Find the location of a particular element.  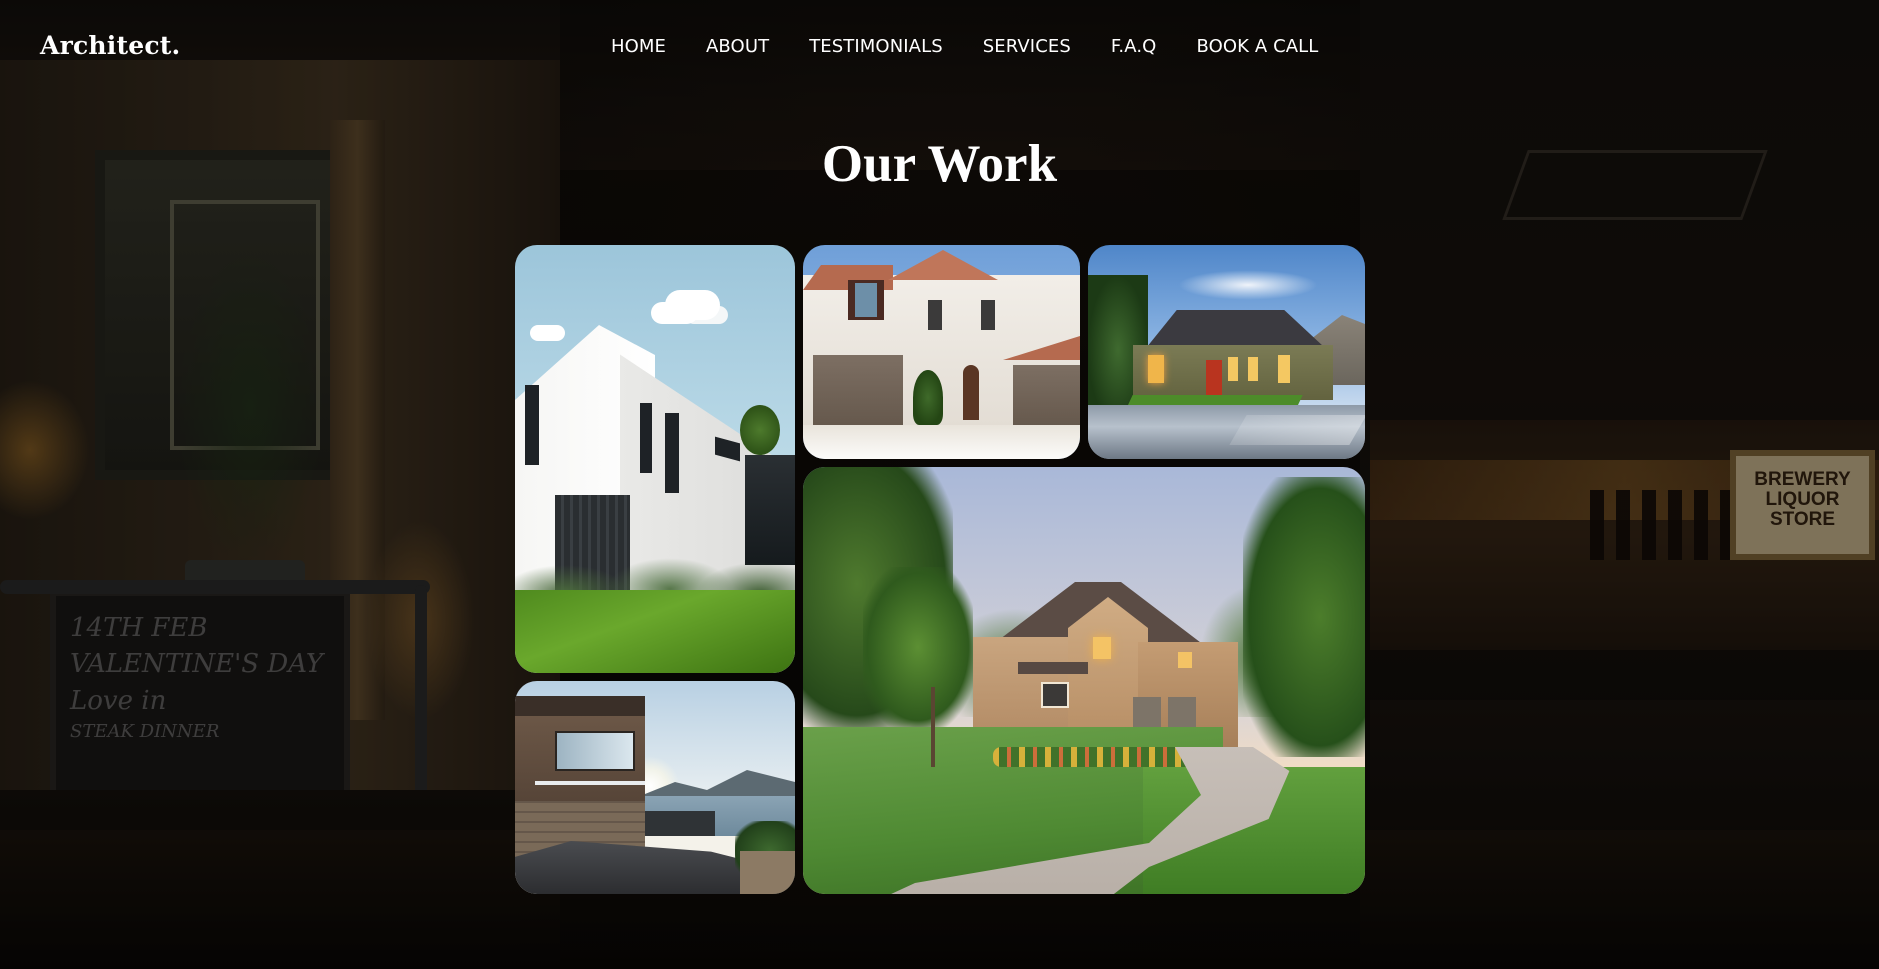

white-modern-house-photo is located at coordinates (655, 459).